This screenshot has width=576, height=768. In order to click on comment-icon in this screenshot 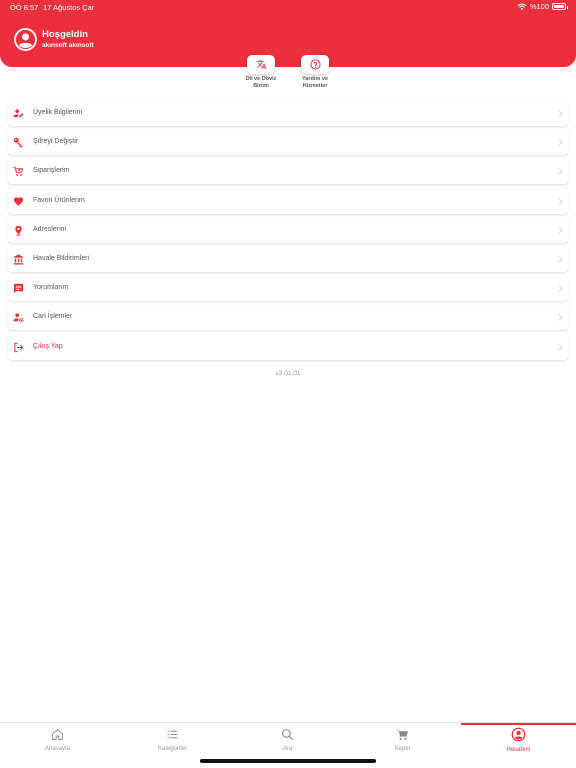, I will do `click(18, 289)`.